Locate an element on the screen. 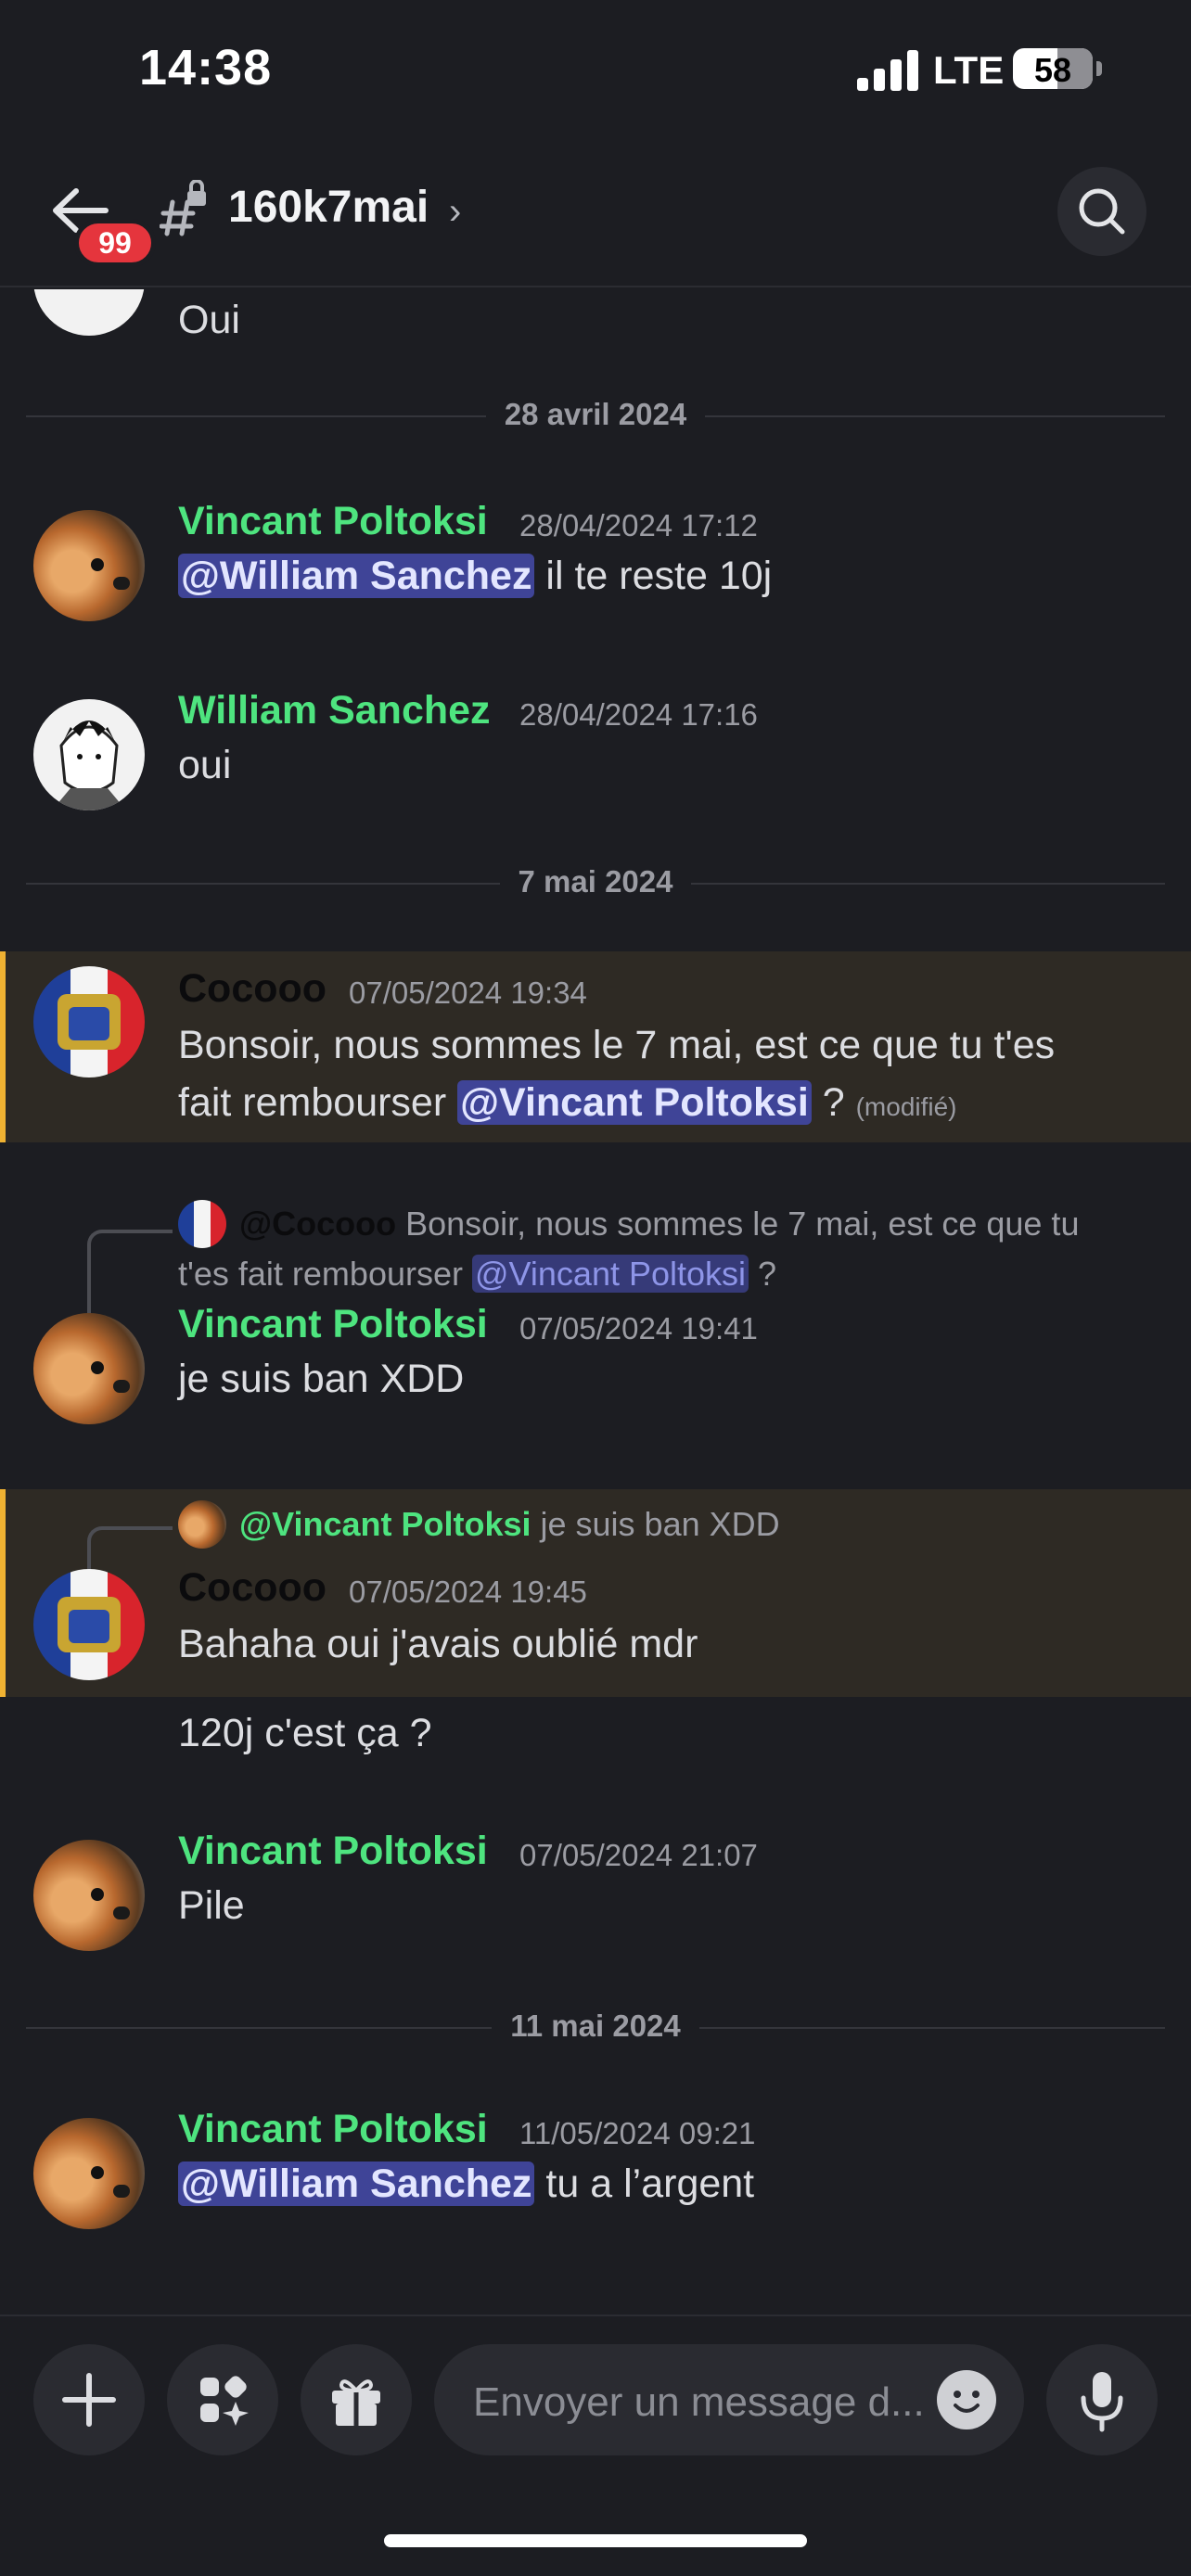 This screenshot has width=1191, height=2576. battery-level: 58 is located at coordinates (1052, 70).